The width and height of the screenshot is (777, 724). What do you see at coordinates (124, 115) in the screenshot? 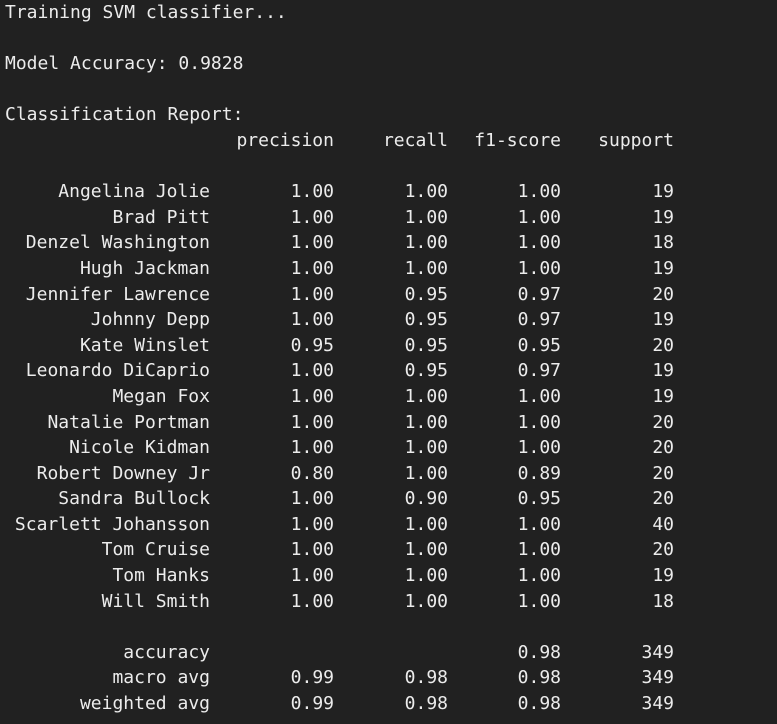
I see `report-title: Classification Report:` at bounding box center [124, 115].